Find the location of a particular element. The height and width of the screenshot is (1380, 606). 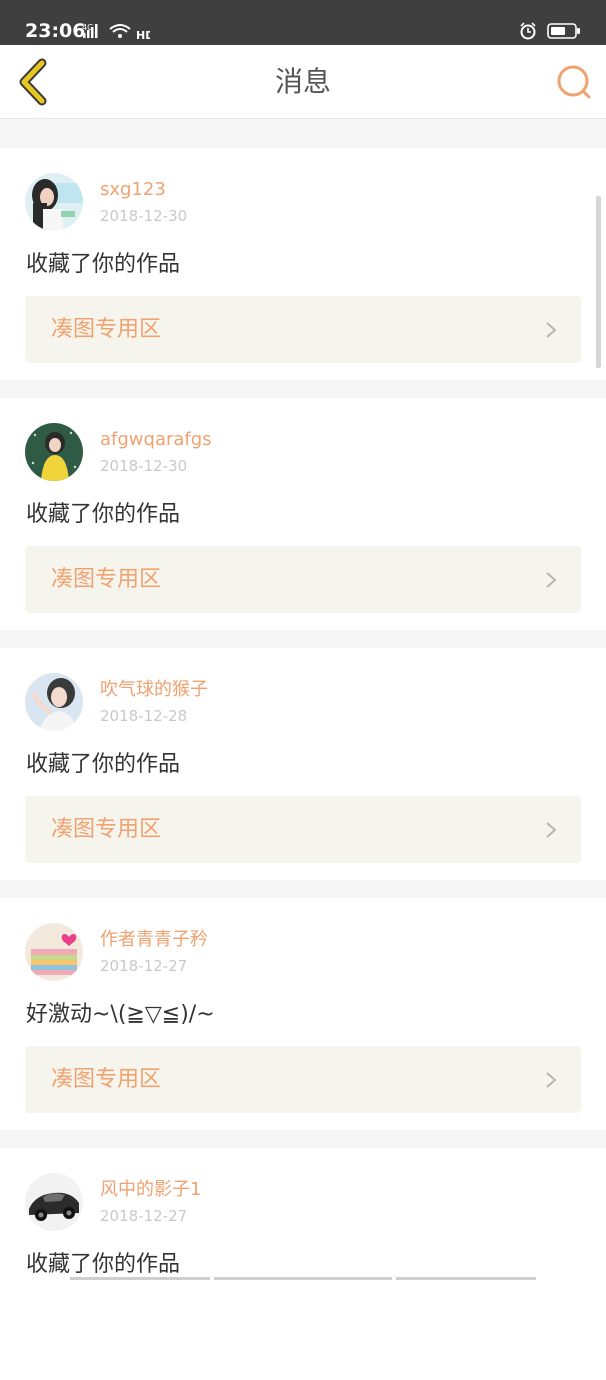

page-title: 消息 is located at coordinates (302, 81).